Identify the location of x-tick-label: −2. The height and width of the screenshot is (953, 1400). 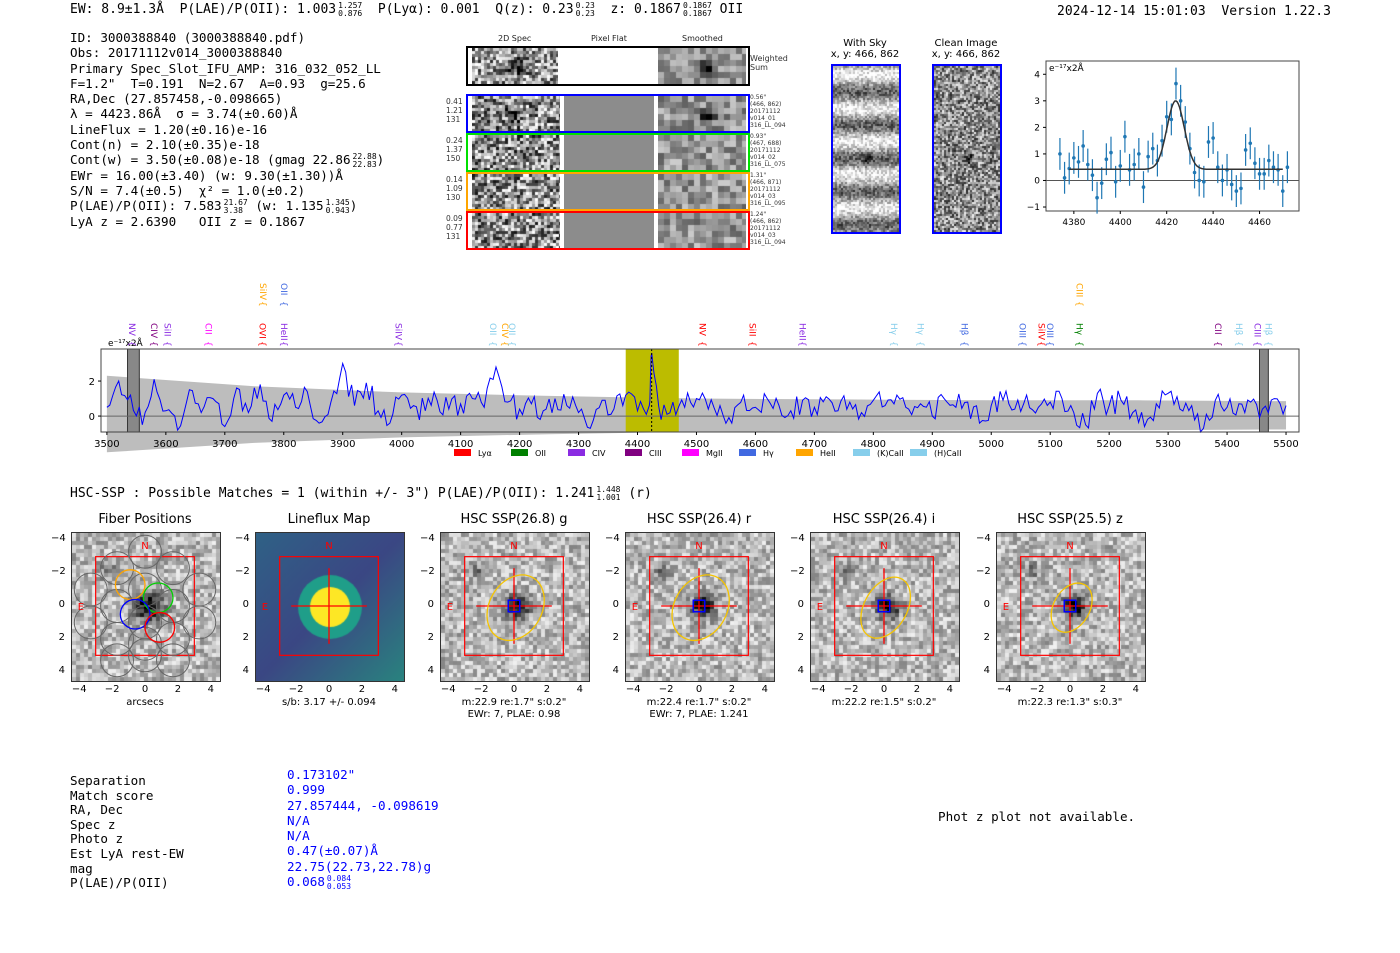
(1037, 689).